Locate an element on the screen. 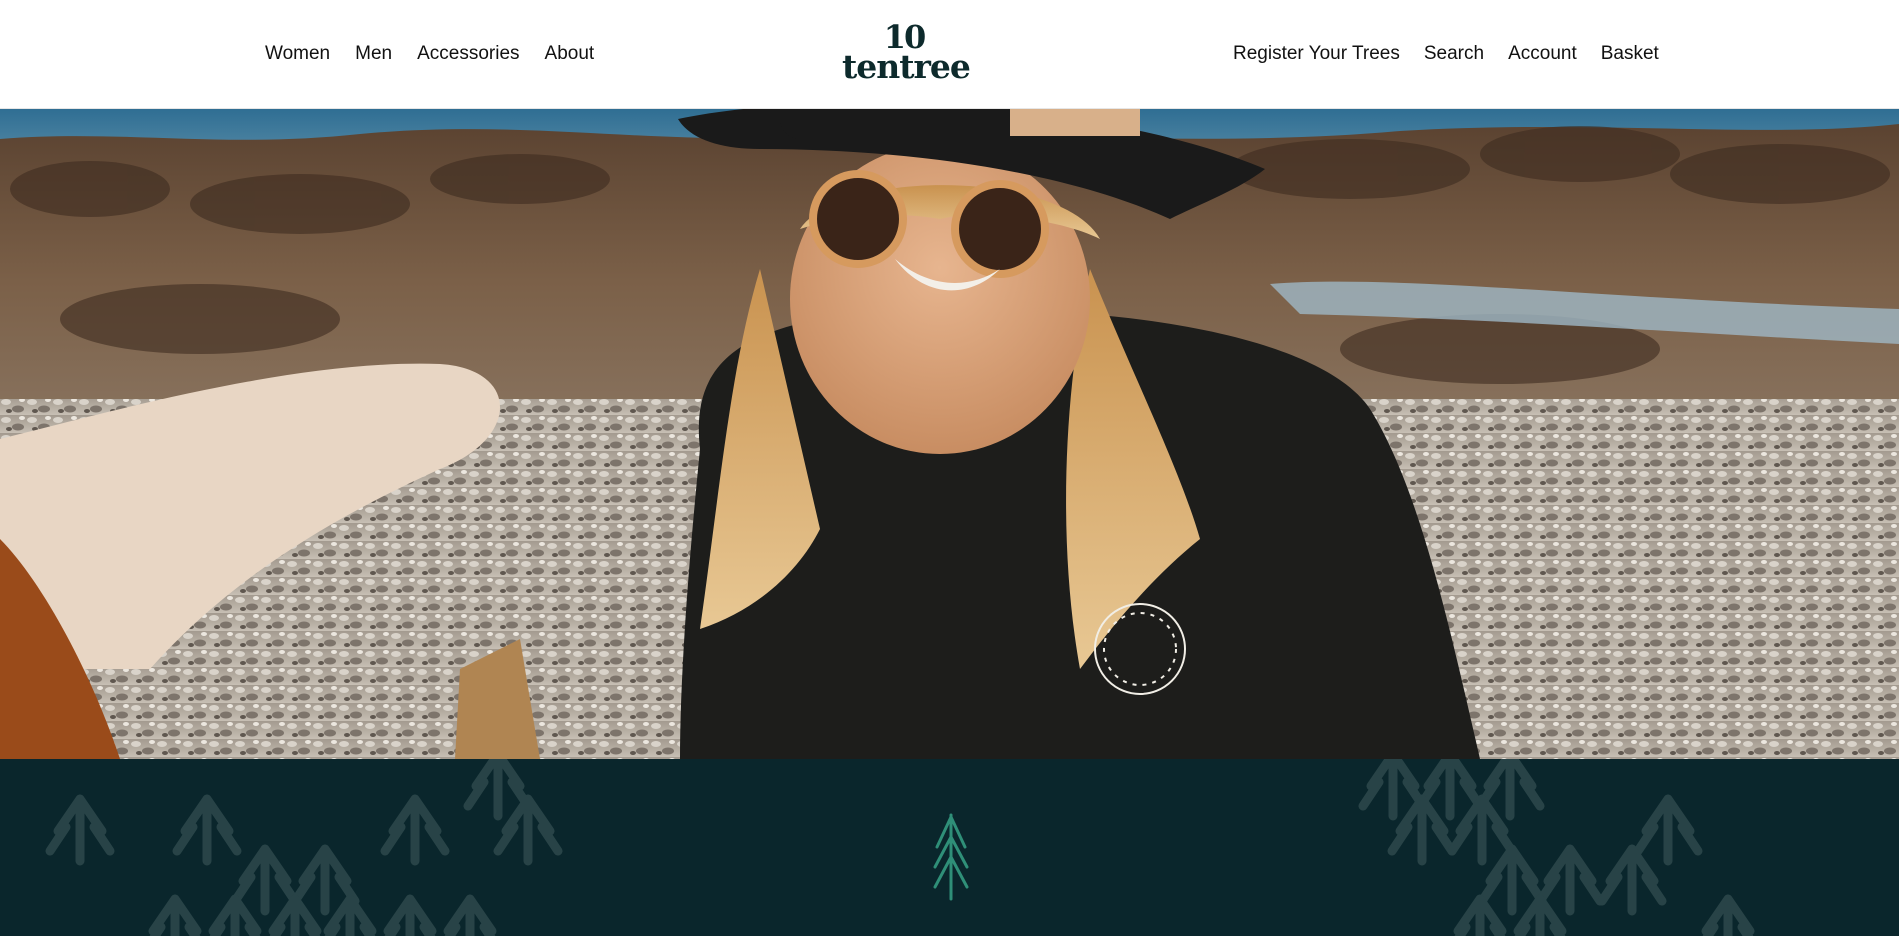 The width and height of the screenshot is (1899, 936). logo-wordmark: tentree is located at coordinates (906, 66).